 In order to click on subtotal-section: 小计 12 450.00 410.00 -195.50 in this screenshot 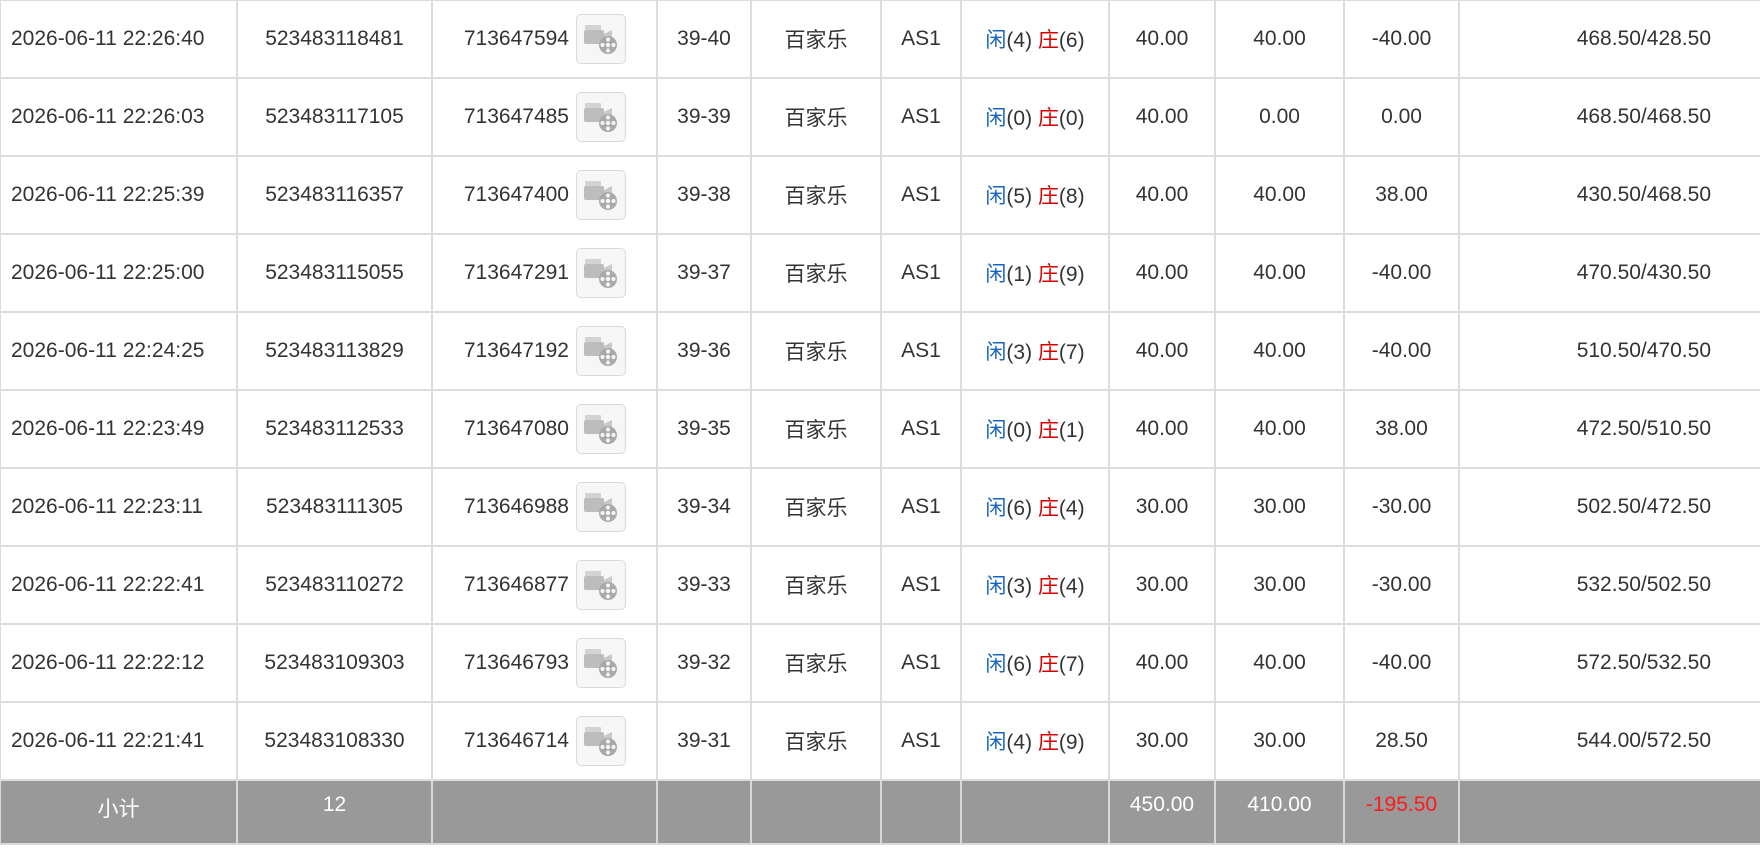, I will do `click(880, 812)`.